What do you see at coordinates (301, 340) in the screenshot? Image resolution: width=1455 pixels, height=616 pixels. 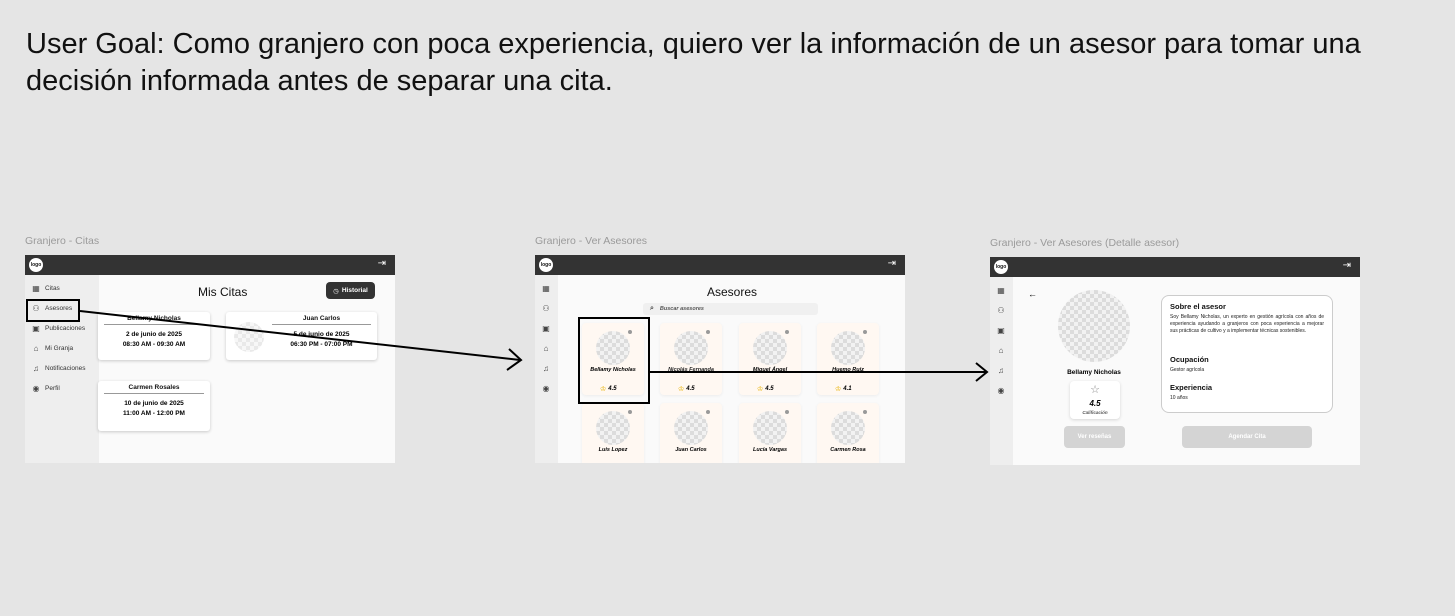 I see `arrow-to-asesores` at bounding box center [301, 340].